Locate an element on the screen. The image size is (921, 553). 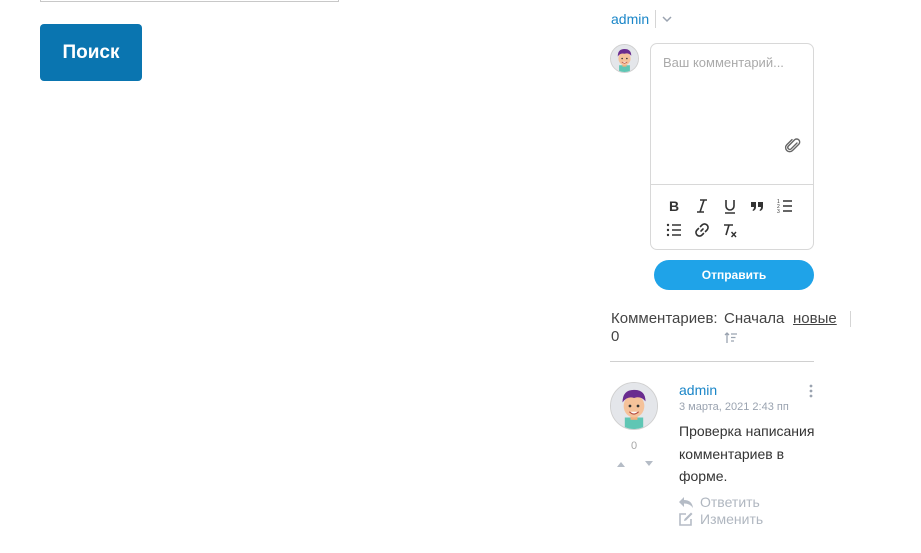
comment-author-avatar is located at coordinates (634, 406).